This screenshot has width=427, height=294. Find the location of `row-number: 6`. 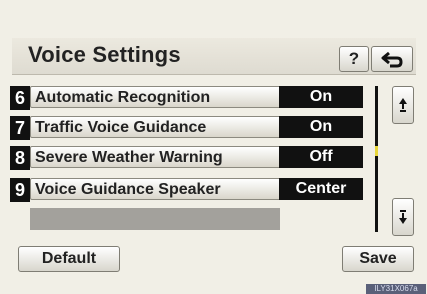

row-number: 6 is located at coordinates (20, 98).